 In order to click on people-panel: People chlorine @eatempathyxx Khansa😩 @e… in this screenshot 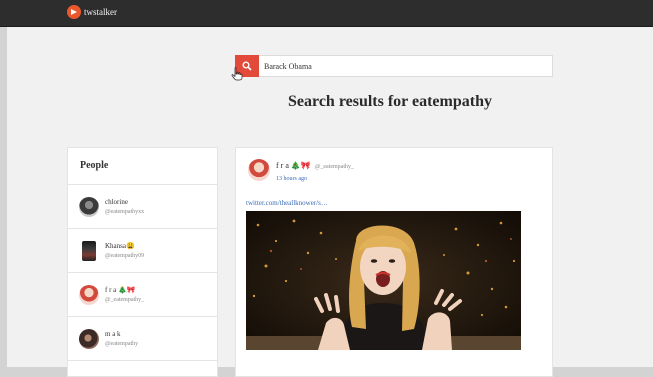, I will do `click(142, 262)`.